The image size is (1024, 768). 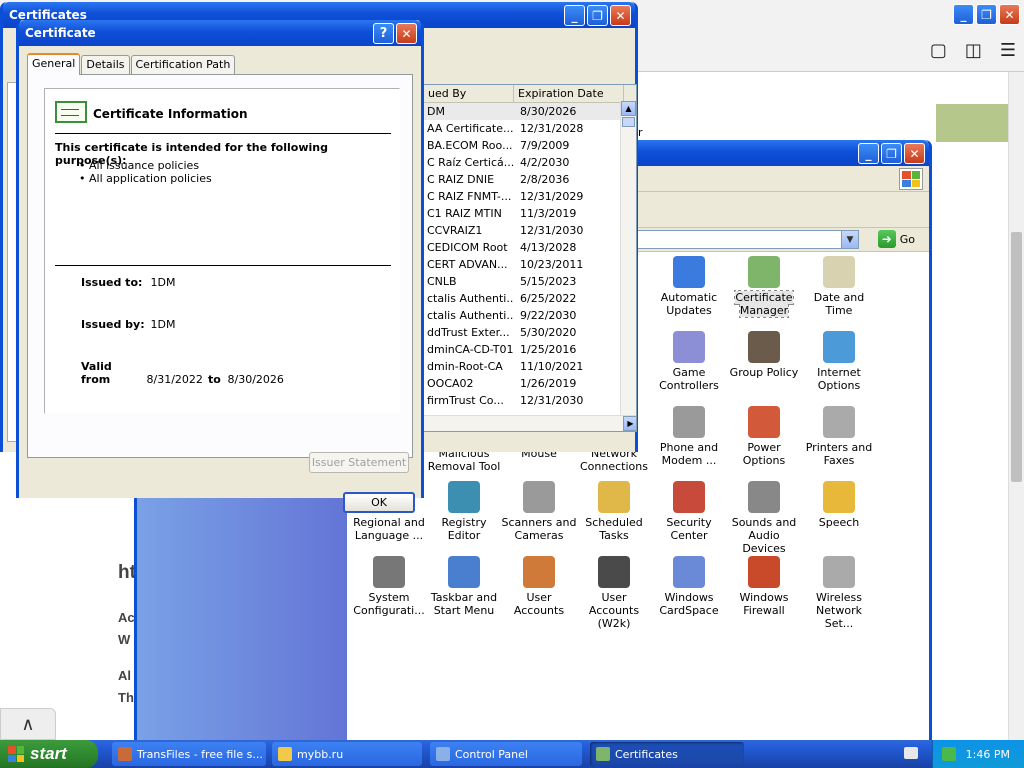 What do you see at coordinates (911, 753) in the screenshot?
I see `keyboard-icon` at bounding box center [911, 753].